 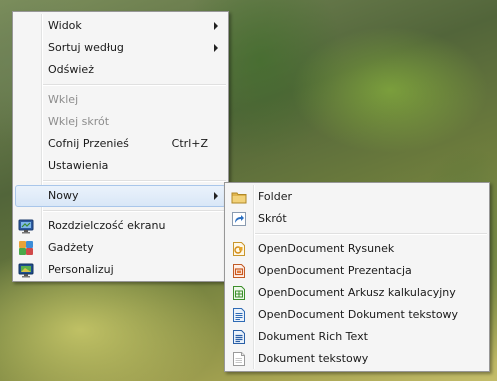 What do you see at coordinates (239, 337) in the screenshot?
I see `rich-text-icon` at bounding box center [239, 337].